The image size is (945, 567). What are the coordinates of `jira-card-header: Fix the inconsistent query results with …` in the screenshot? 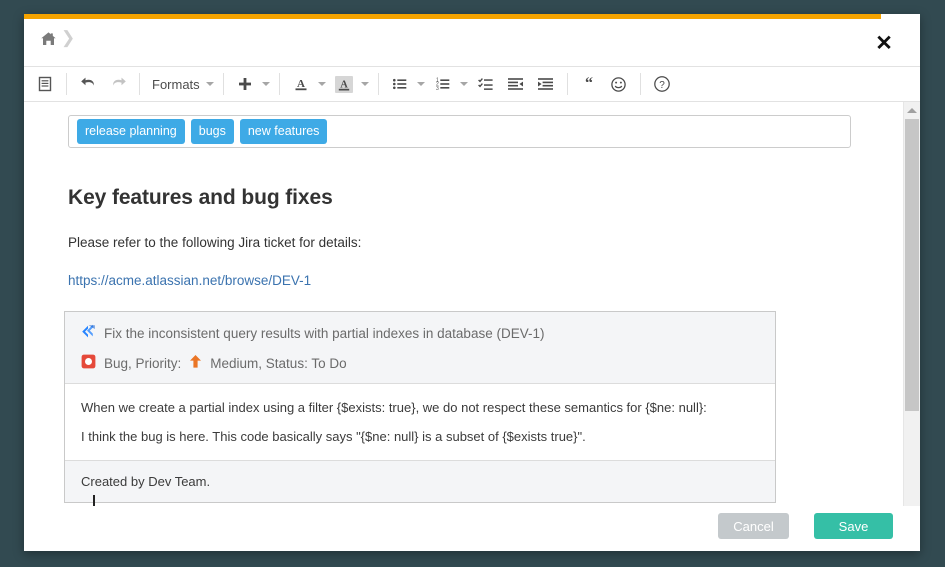 It's located at (420, 348).